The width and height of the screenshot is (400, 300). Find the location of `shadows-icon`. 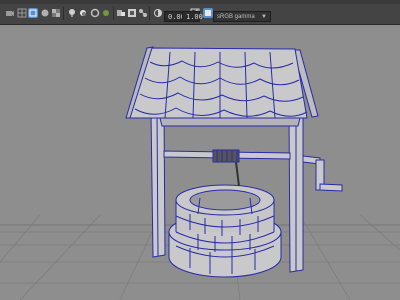

shadows-icon is located at coordinates (83, 13).